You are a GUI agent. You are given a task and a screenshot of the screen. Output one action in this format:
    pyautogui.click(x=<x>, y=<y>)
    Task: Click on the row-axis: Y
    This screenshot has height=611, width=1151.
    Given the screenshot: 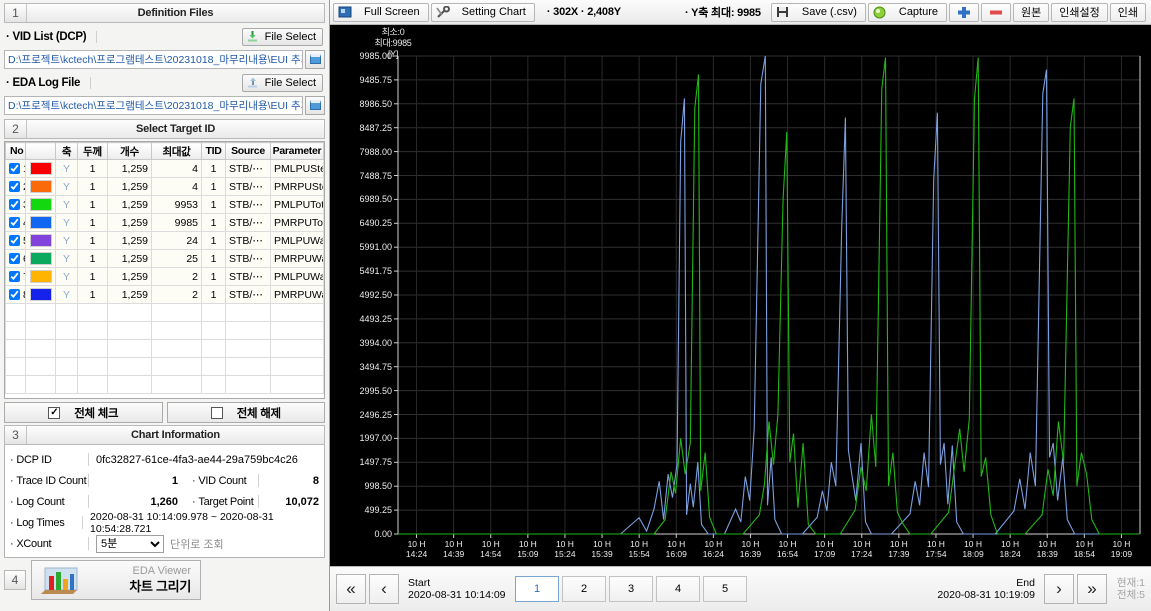 What is the action you would take?
    pyautogui.click(x=66, y=276)
    